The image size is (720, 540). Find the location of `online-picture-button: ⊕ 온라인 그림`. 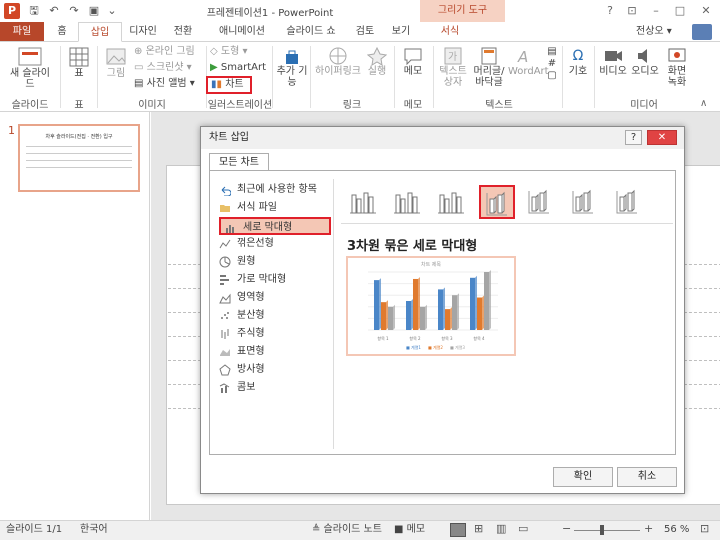

online-picture-button: ⊕ 온라인 그림 is located at coordinates (169, 51).